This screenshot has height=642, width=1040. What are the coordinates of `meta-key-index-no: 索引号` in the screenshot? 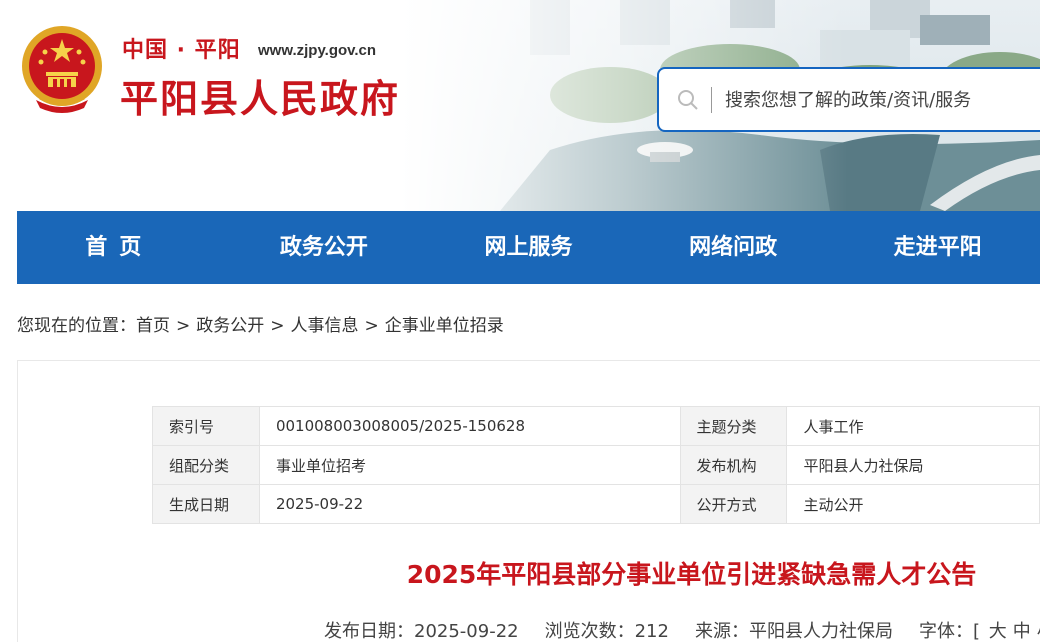 It's located at (206, 426).